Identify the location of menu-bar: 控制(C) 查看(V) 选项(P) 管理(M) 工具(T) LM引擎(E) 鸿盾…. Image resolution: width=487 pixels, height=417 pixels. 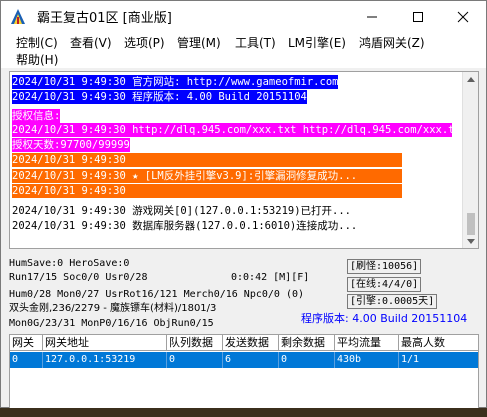
(243, 50).